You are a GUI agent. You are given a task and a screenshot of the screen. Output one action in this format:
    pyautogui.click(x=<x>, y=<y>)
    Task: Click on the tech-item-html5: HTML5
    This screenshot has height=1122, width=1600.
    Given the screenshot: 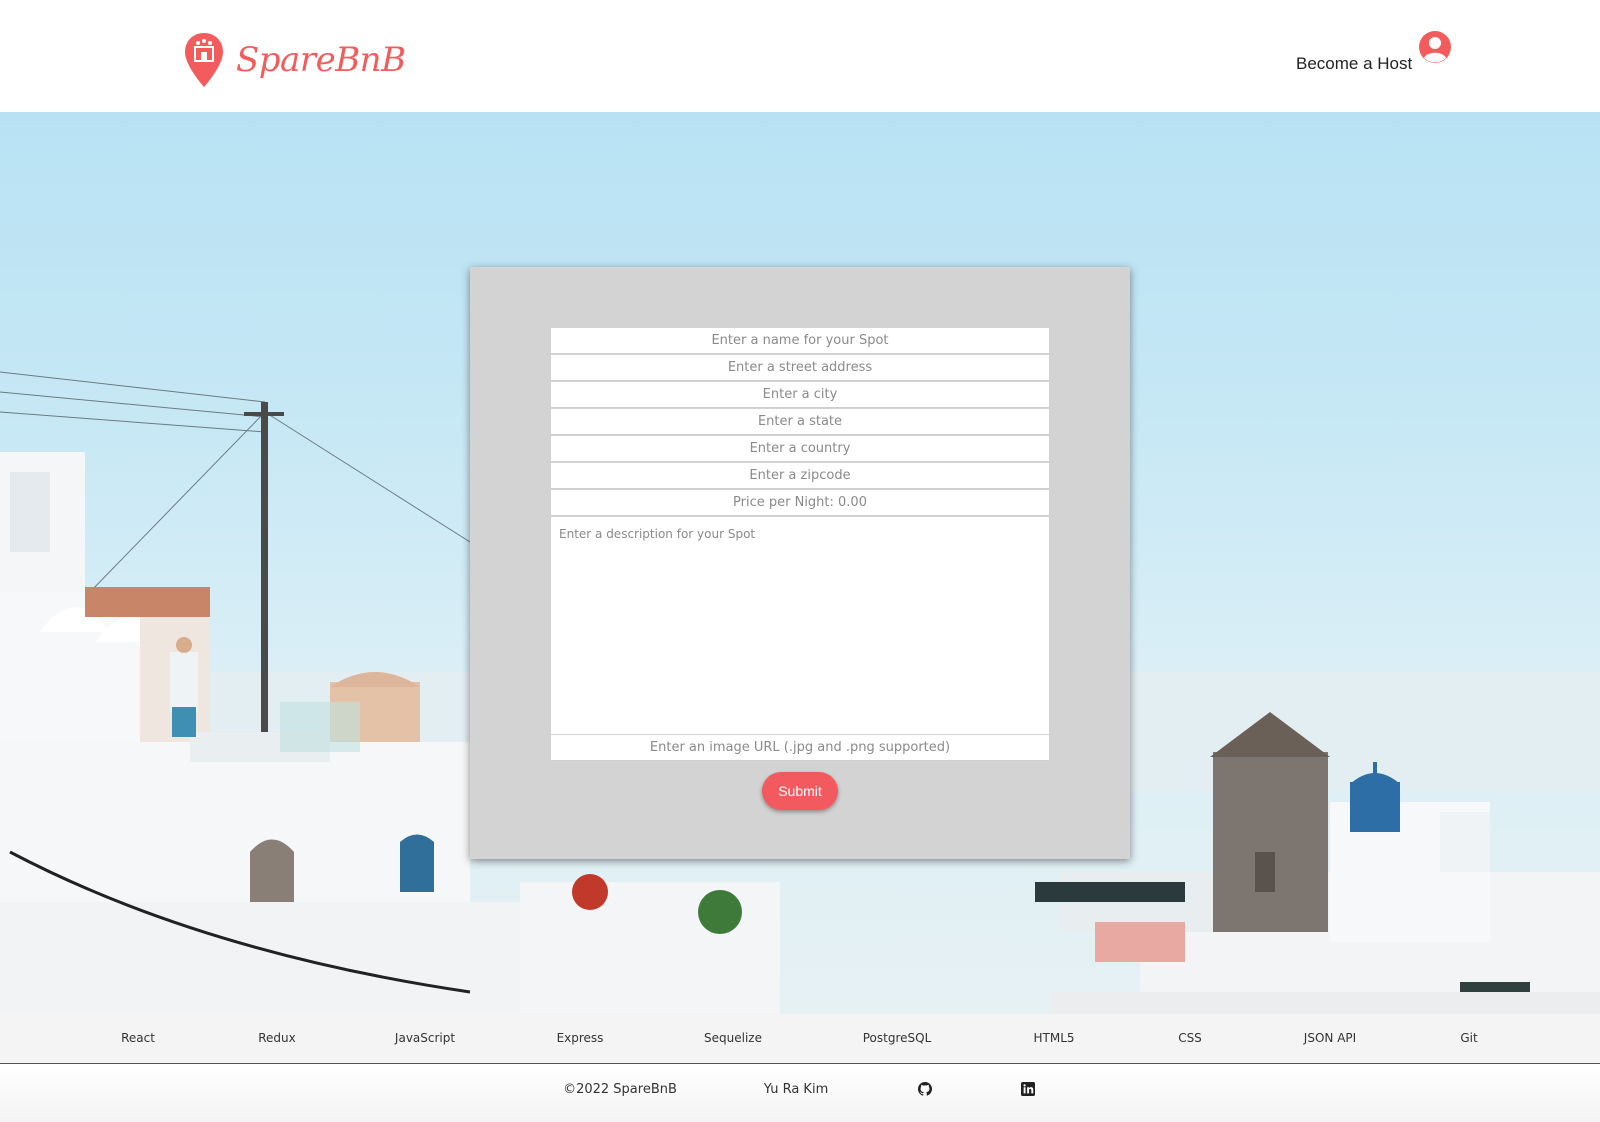 What is the action you would take?
    pyautogui.click(x=1053, y=1038)
    